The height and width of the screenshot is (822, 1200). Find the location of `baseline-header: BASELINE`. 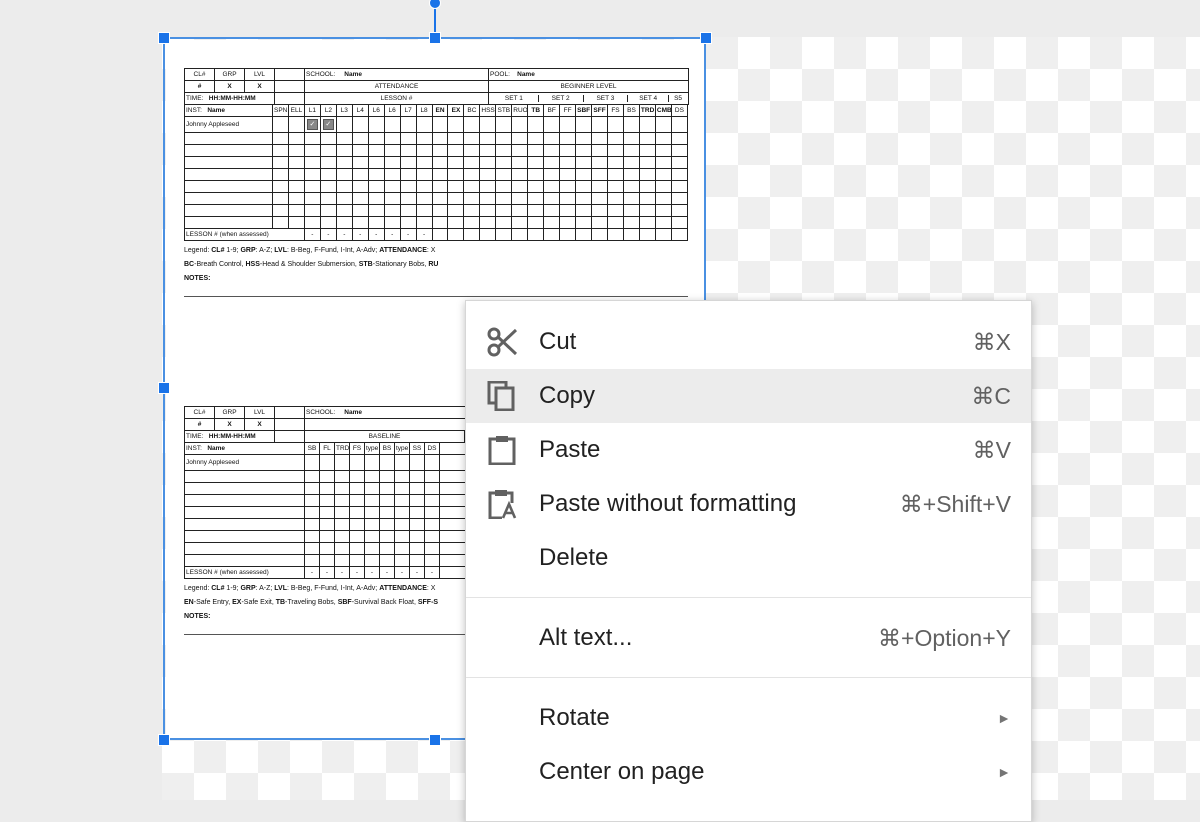

baseline-header: BASELINE is located at coordinates (384, 436).